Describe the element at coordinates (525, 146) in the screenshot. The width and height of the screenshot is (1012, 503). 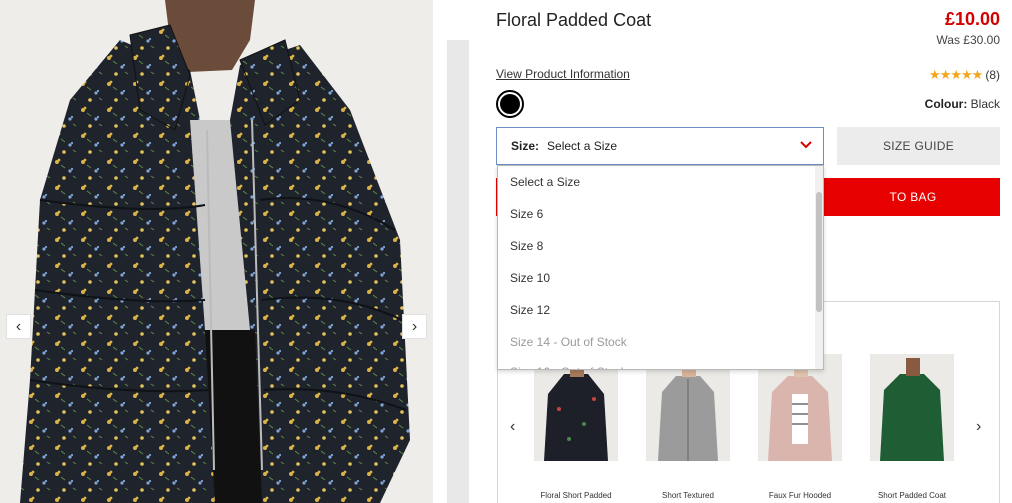
I see `size-select-label: Size:` at that location.